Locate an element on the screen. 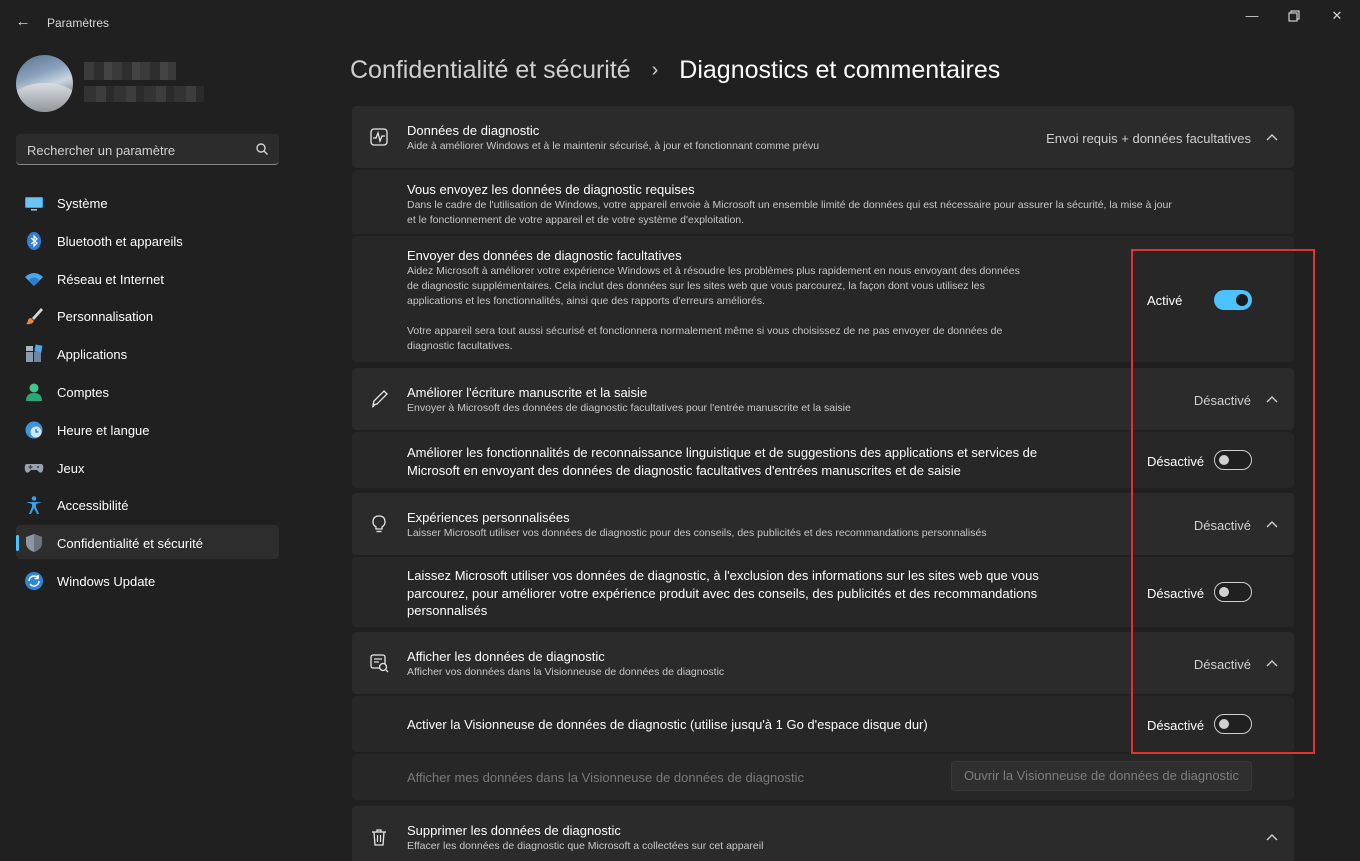 This screenshot has width=1360, height=861. optional-data-line: diagnostic facultatives. is located at coordinates (460, 346).